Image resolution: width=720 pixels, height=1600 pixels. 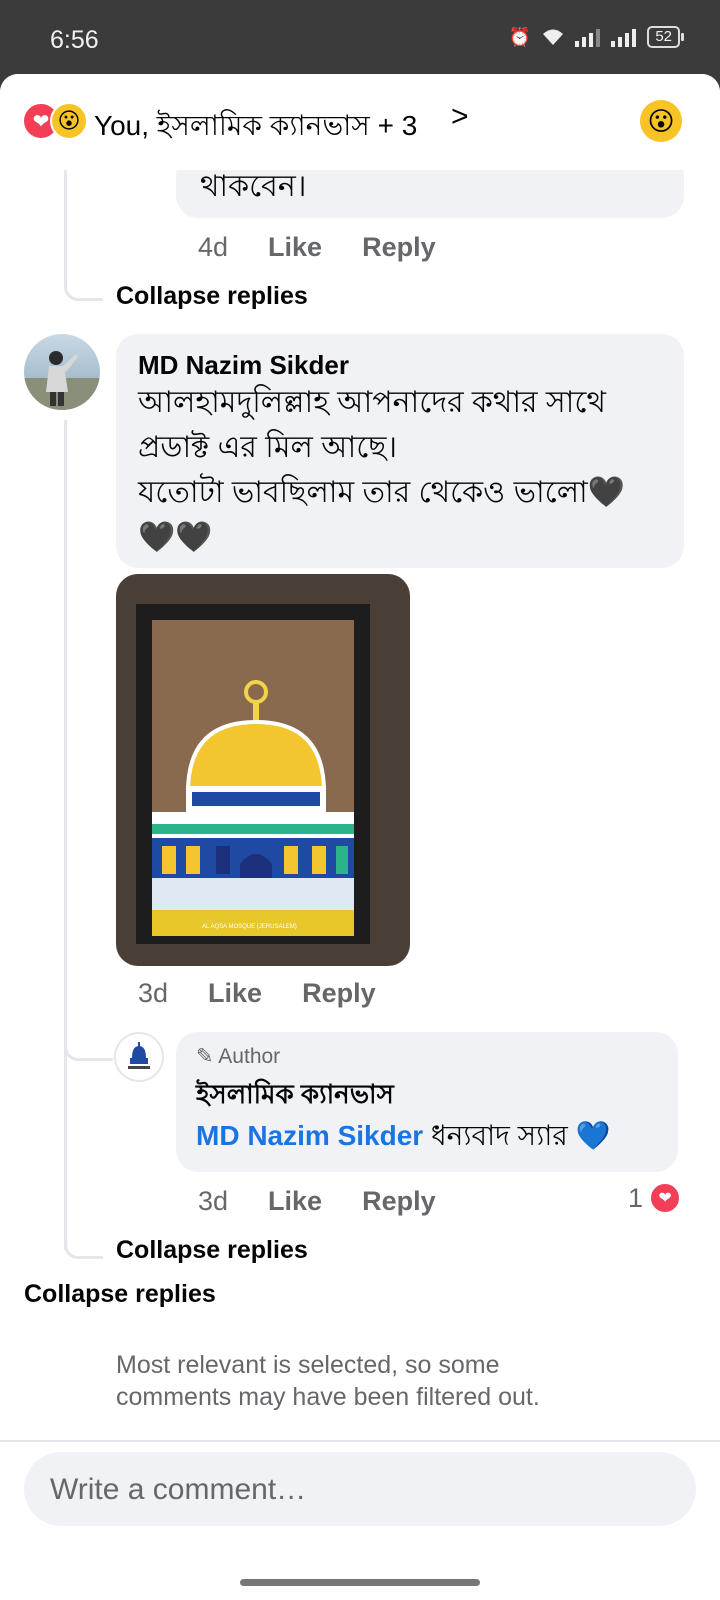 I want to click on avatar-photo, so click(x=62, y=380).